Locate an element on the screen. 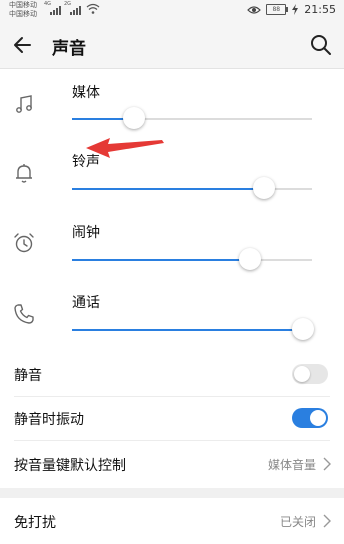 Image resolution: width=344 pixels, height=544 pixels. alarm-volume-label: 闹钟 is located at coordinates (86, 233).